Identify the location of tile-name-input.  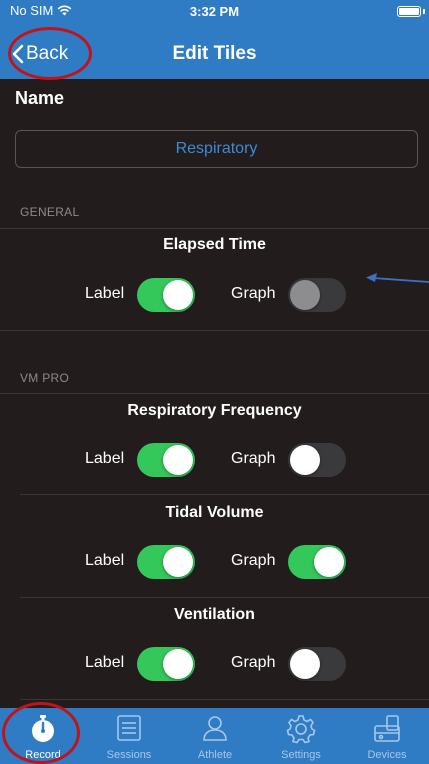
(216, 149).